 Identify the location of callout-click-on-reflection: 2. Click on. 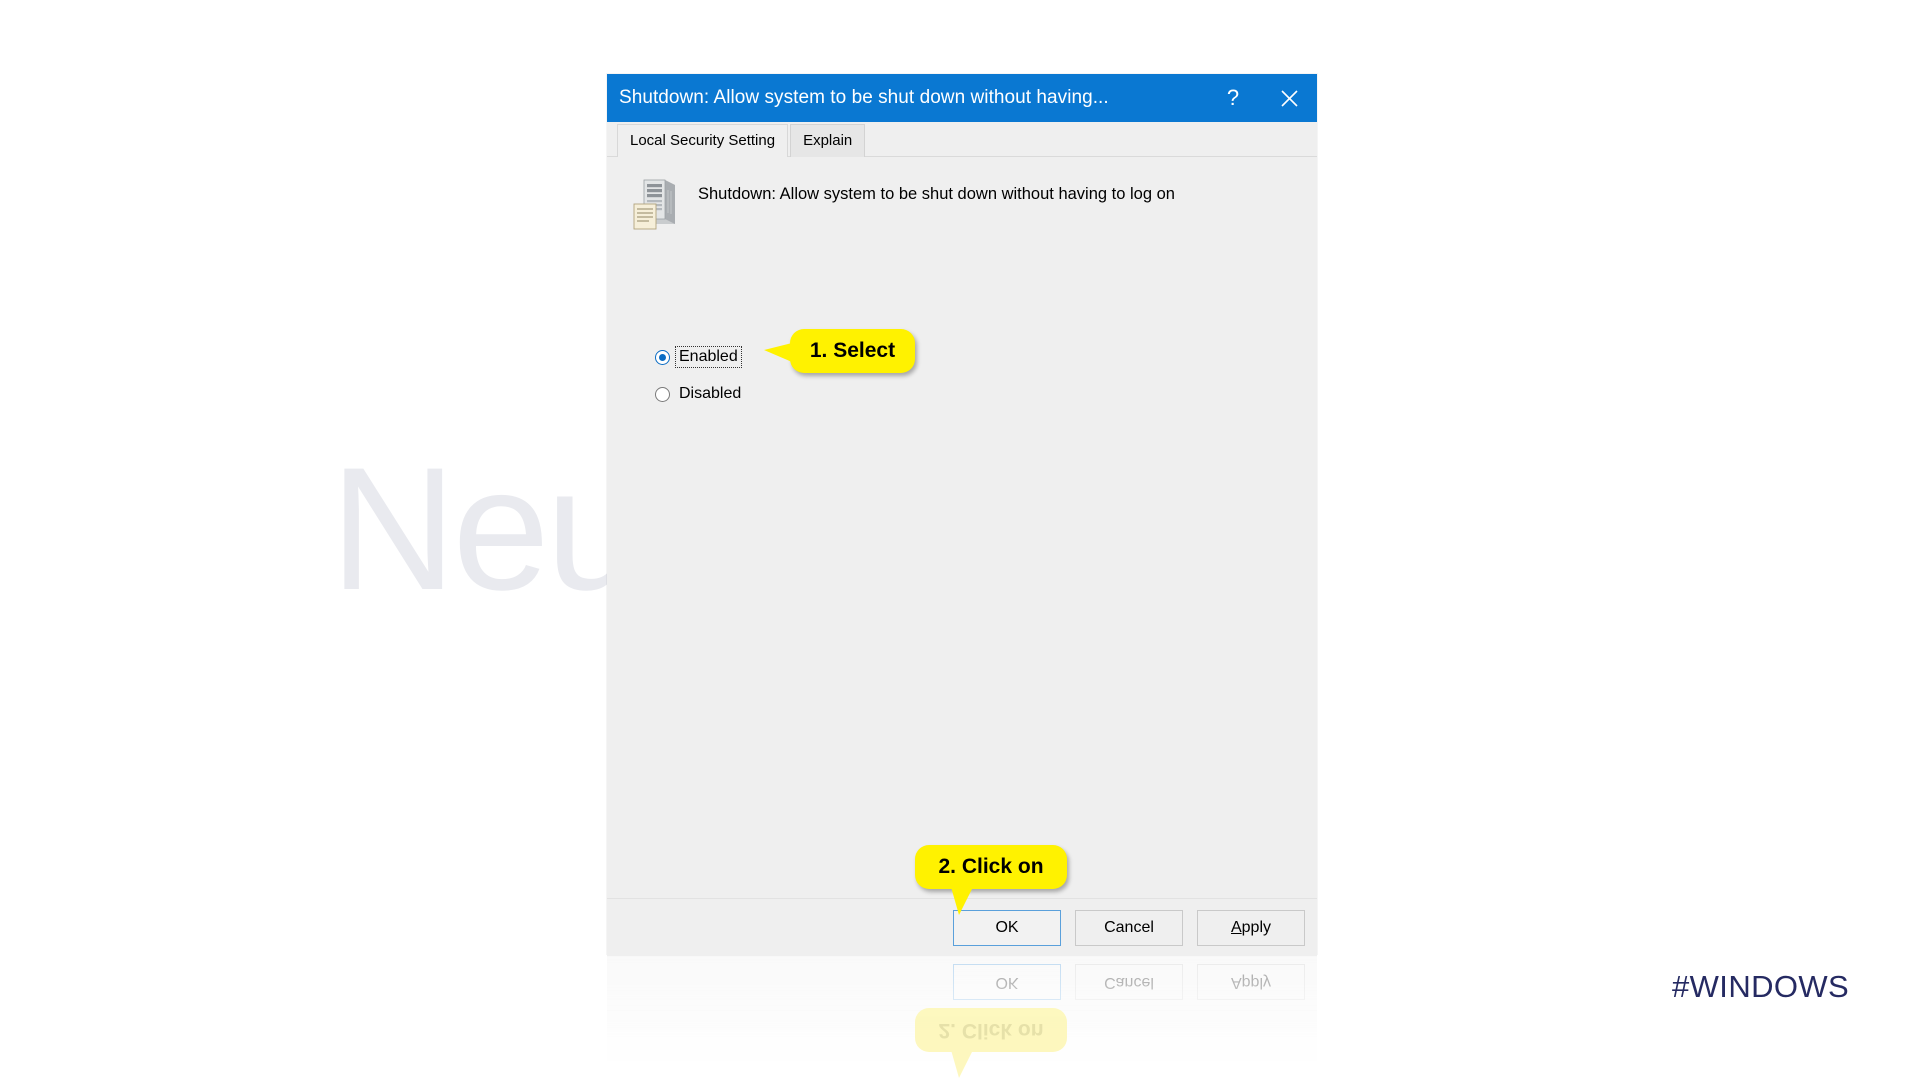
(991, 1043).